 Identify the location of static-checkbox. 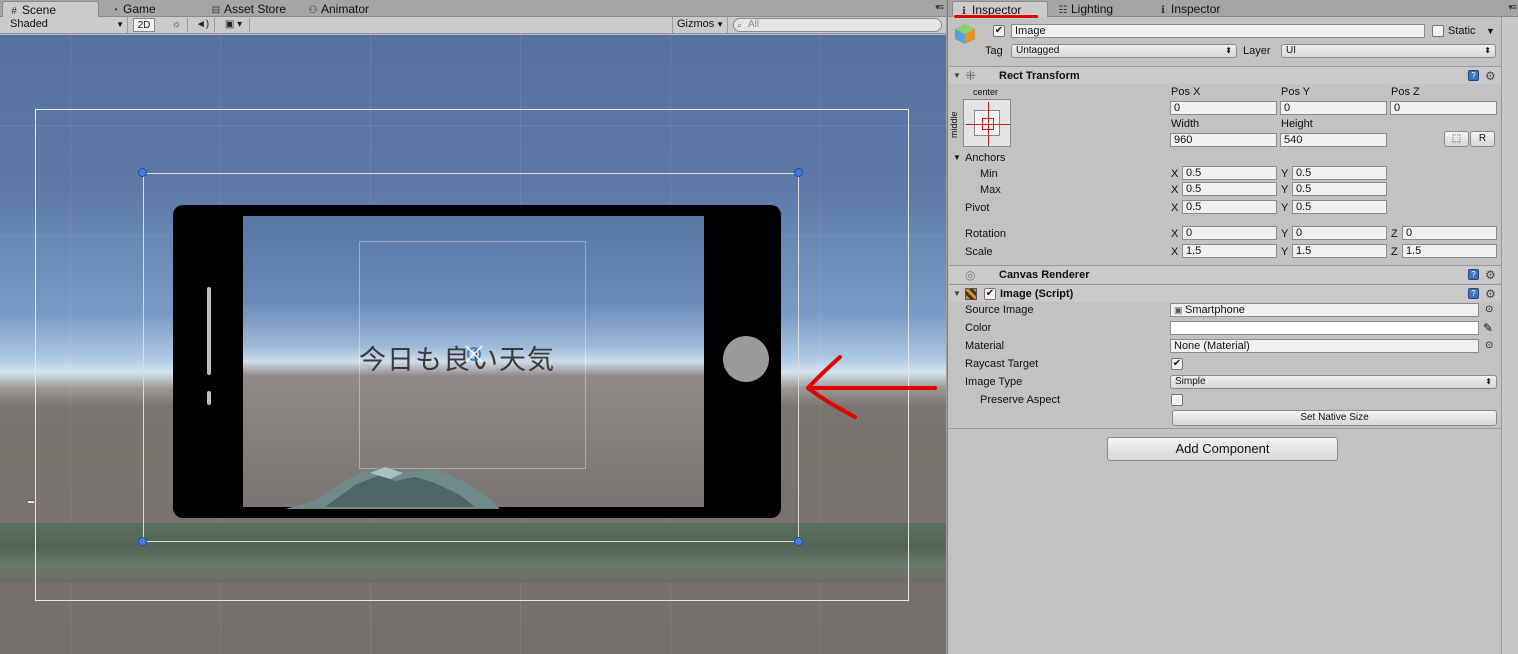
(1438, 31).